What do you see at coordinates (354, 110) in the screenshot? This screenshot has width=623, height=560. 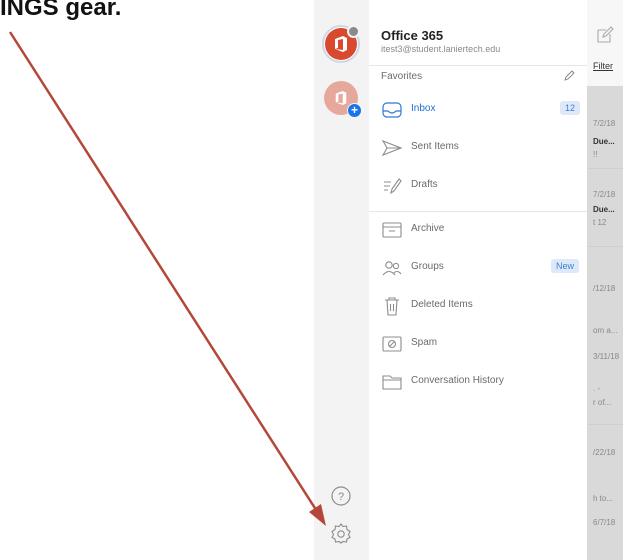 I see `add-account-icon: +` at bounding box center [354, 110].